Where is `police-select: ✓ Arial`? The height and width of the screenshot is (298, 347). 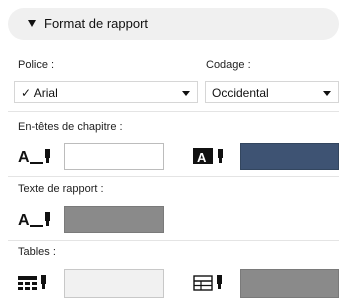 police-select: ✓ Arial is located at coordinates (106, 92).